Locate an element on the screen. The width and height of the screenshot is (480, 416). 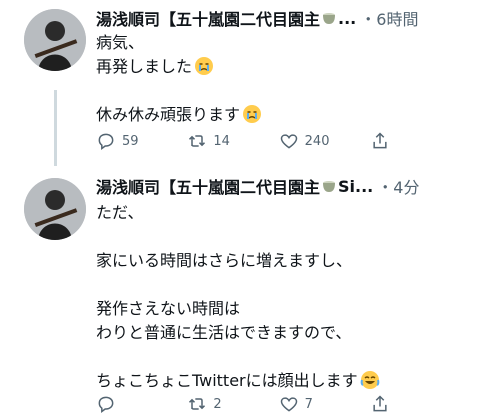
tweet-header: 湯浅順司【五十嵐園二代目園主 ... ・ 6時間 is located at coordinates (284, 18).